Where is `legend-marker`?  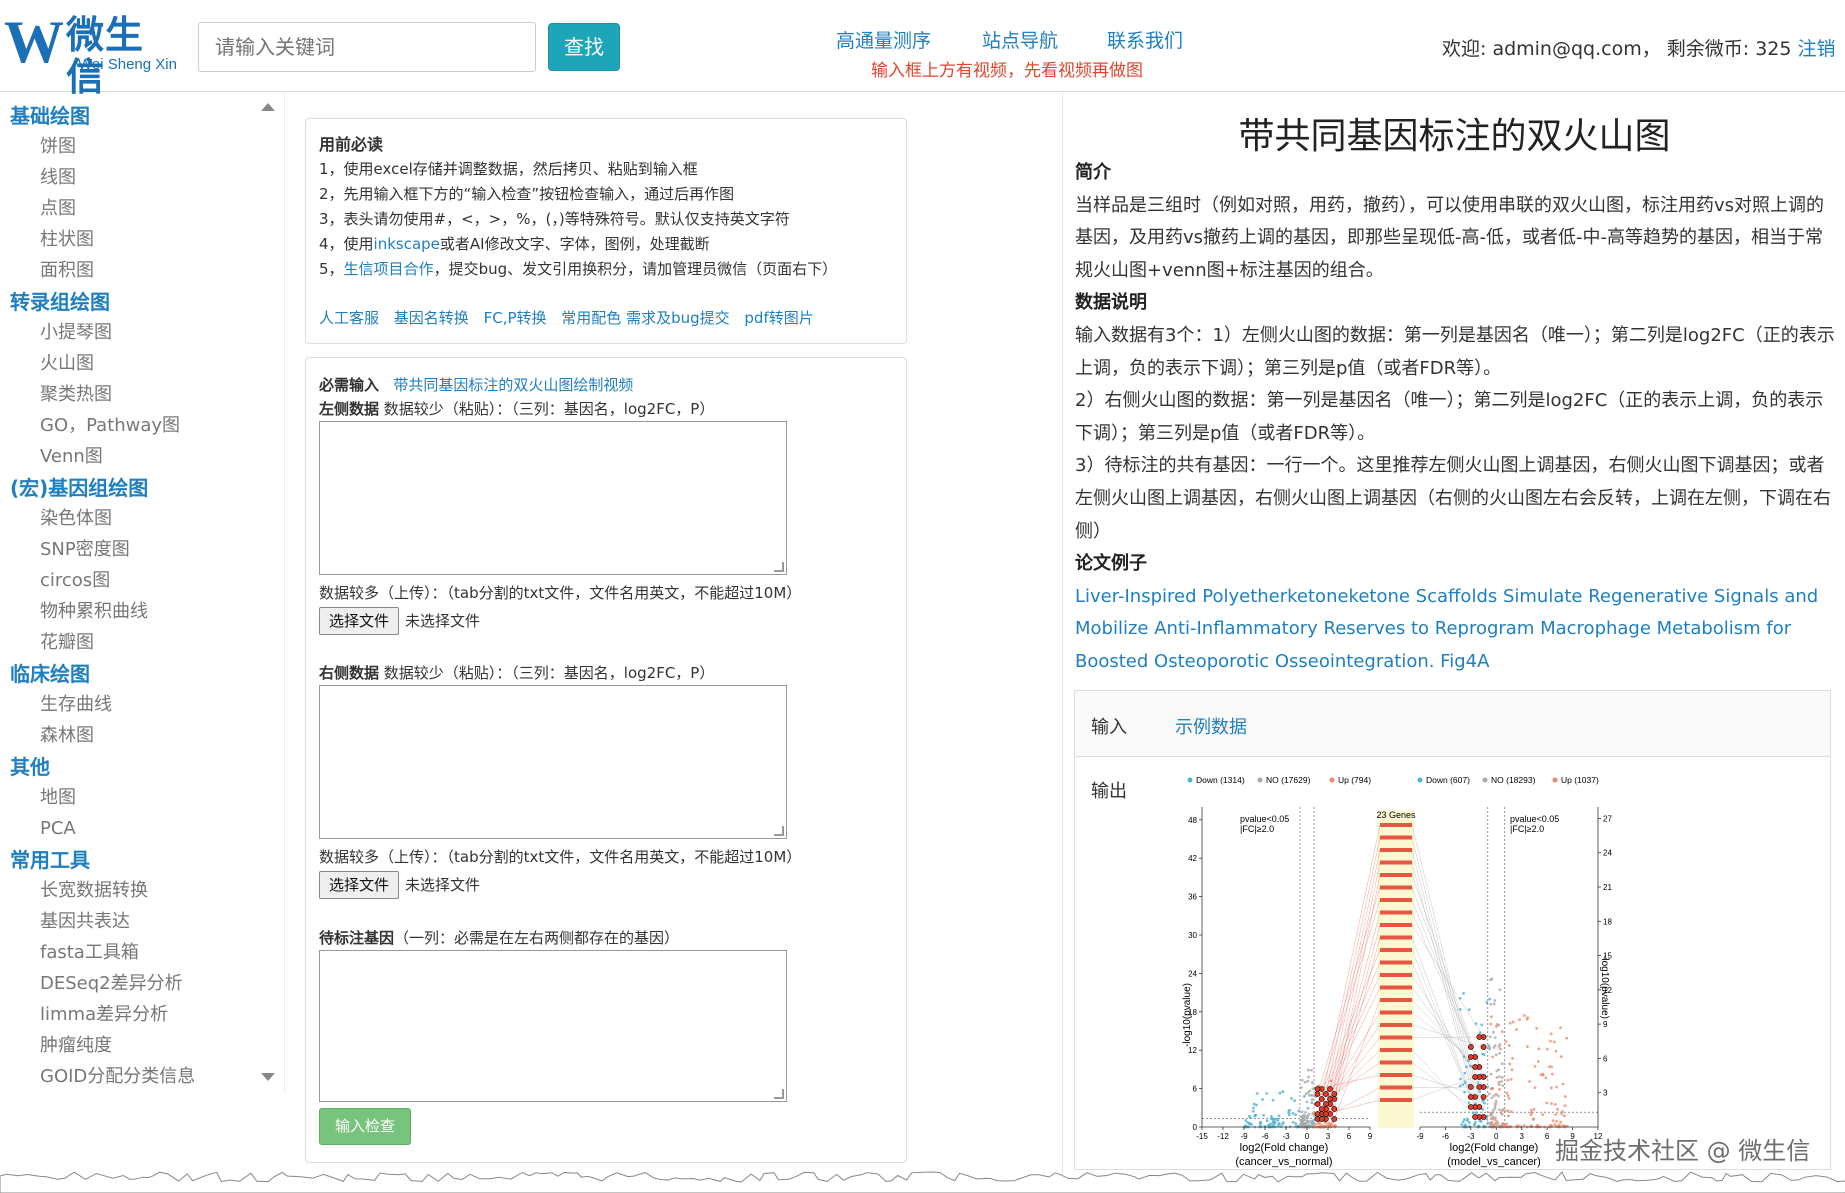 legend-marker is located at coordinates (1190, 780).